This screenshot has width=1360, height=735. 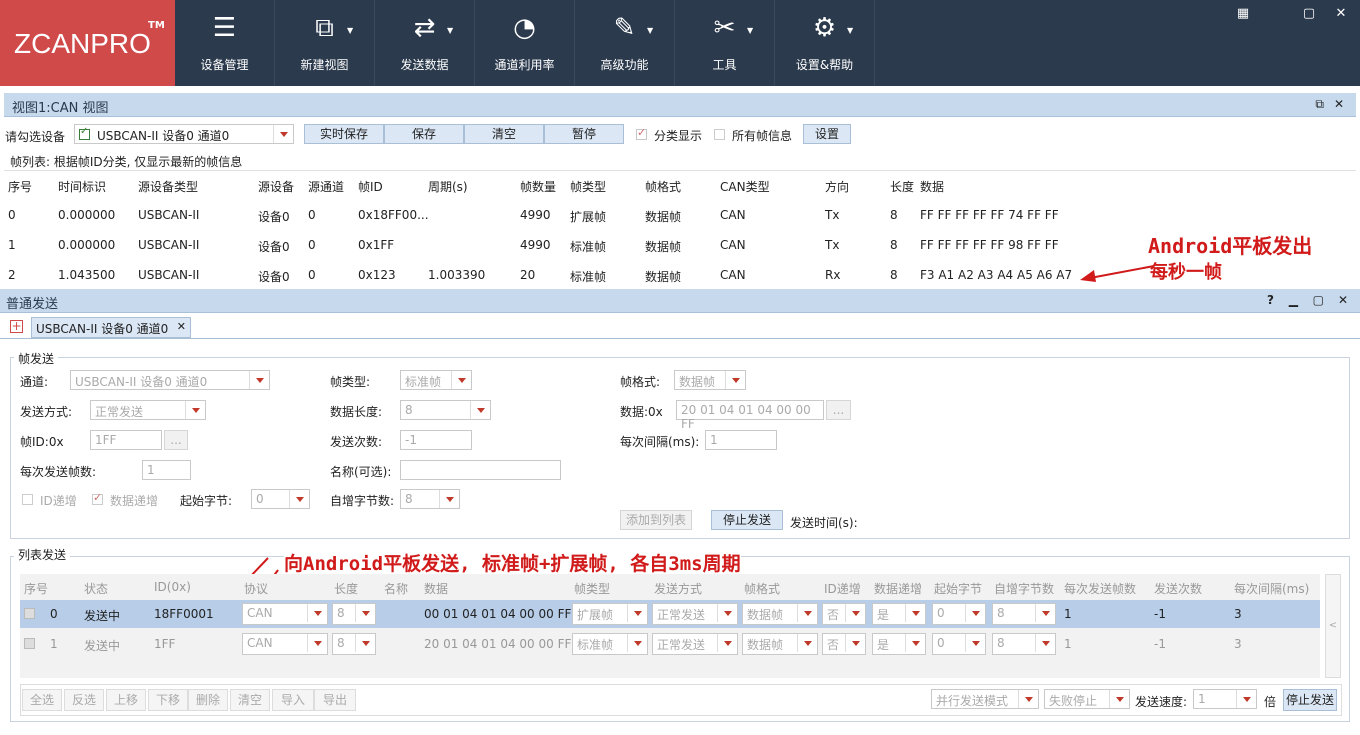 I want to click on list-ftype-select: 标准帧, so click(x=610, y=644).